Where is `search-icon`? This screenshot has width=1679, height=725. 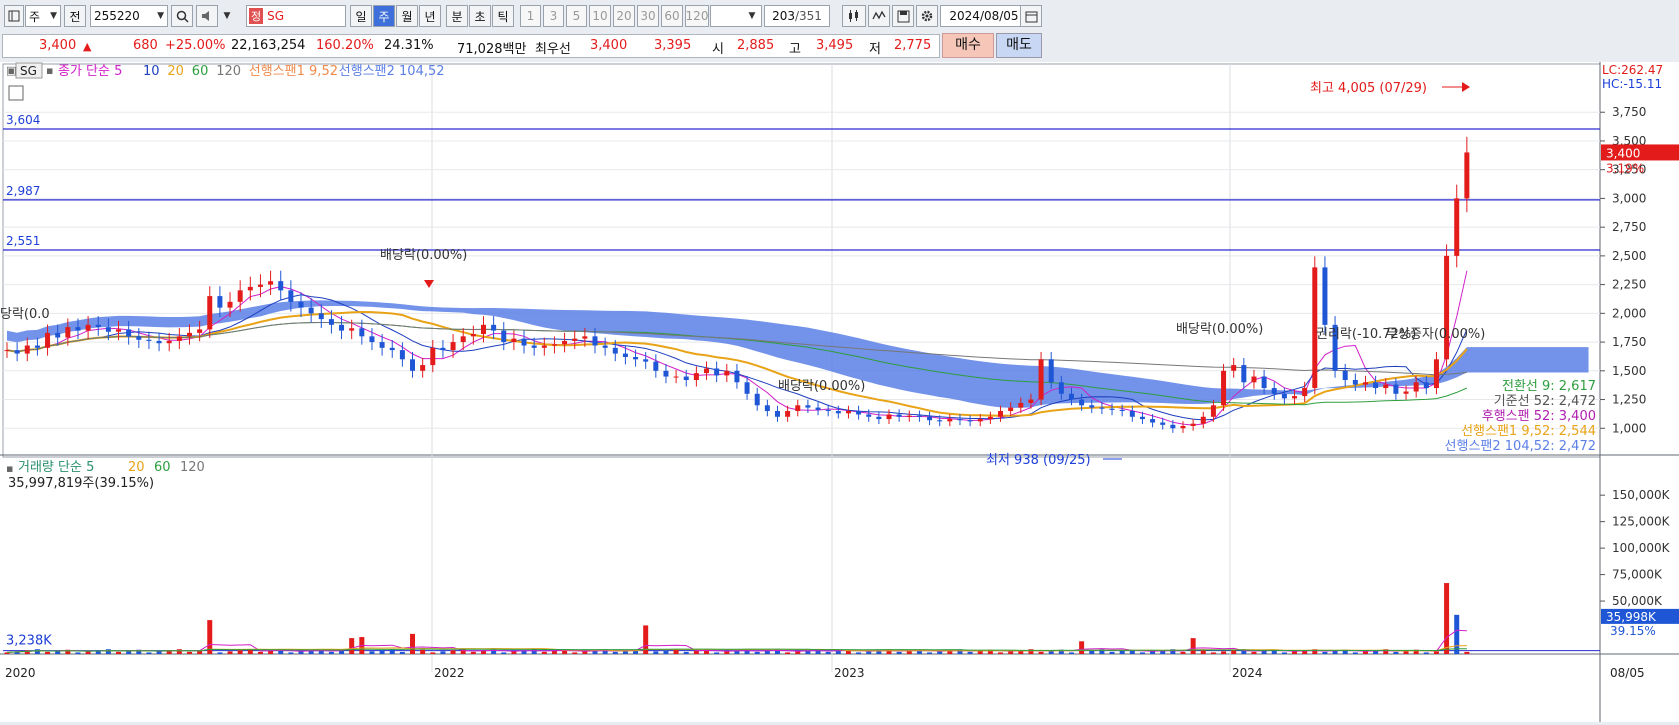
search-icon is located at coordinates (182, 16).